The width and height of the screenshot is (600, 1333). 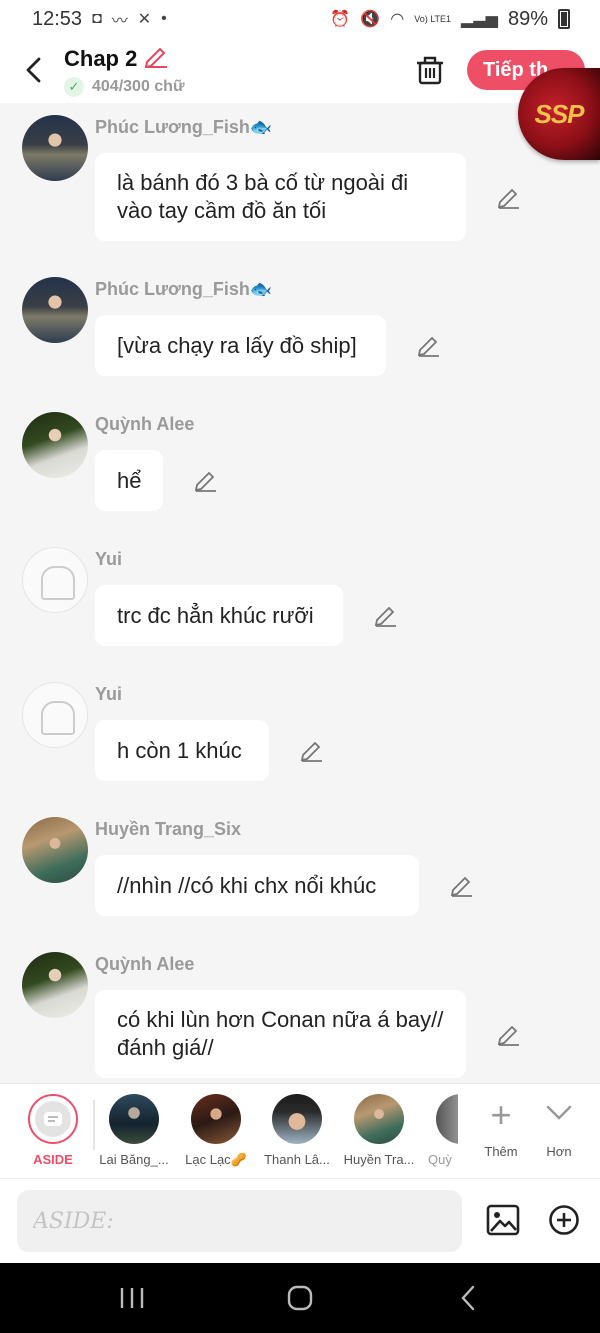 What do you see at coordinates (53, 1119) in the screenshot?
I see `chat-bubble-icon` at bounding box center [53, 1119].